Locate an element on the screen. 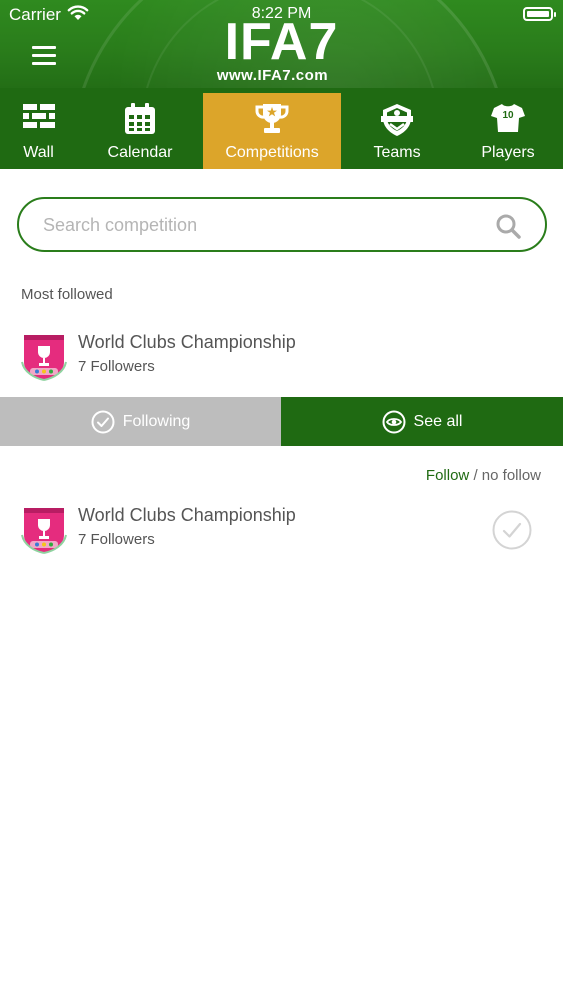 The width and height of the screenshot is (563, 1000). tab-teams-label: Teams is located at coordinates (397, 152).